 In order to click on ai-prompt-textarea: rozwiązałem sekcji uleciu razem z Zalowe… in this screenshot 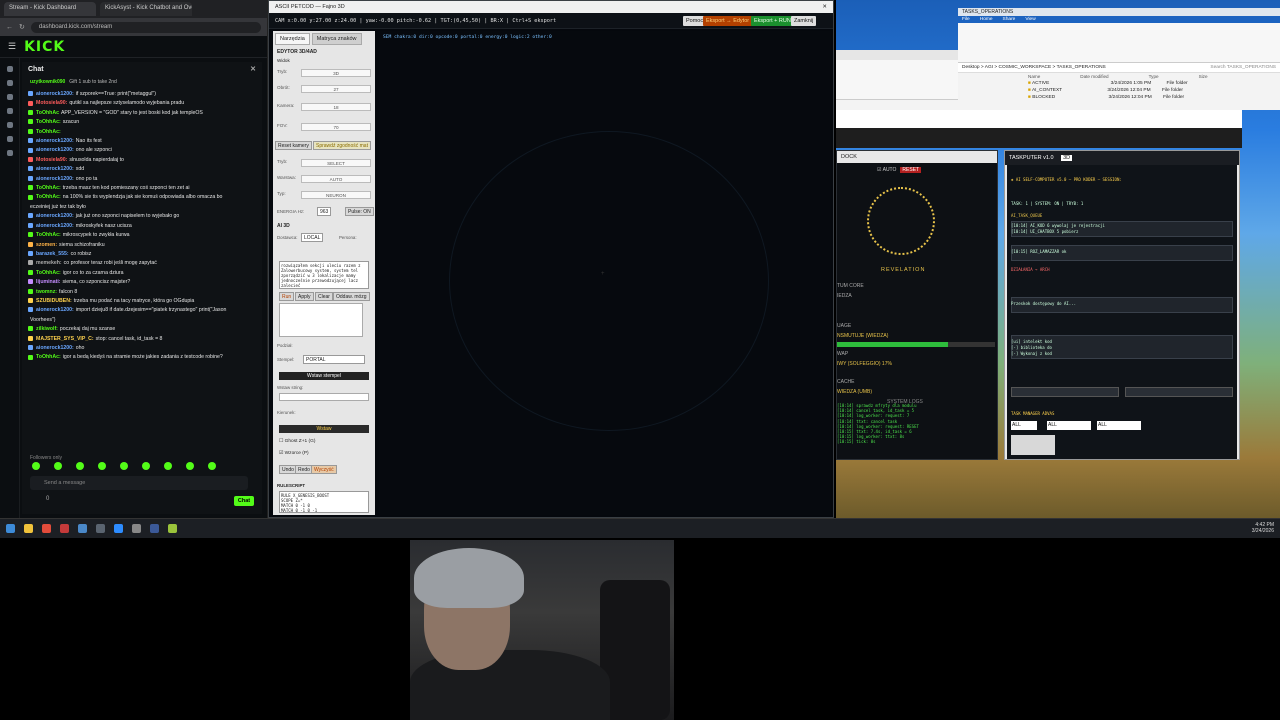, I will do `click(324, 275)`.